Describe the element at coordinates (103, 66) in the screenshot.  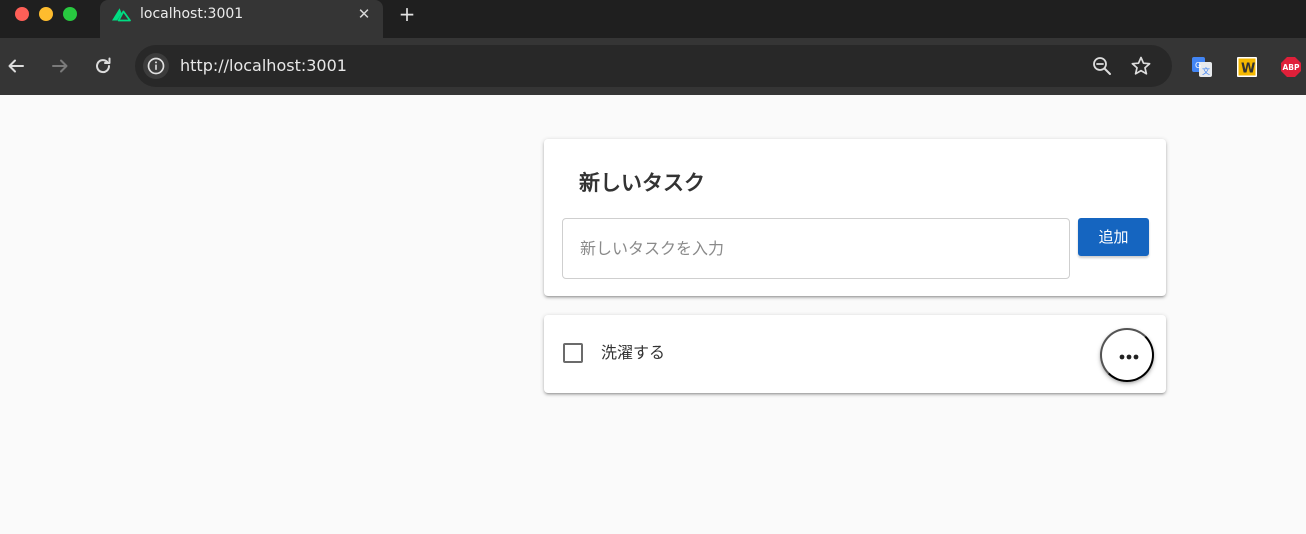
I see `reload-icon` at that location.